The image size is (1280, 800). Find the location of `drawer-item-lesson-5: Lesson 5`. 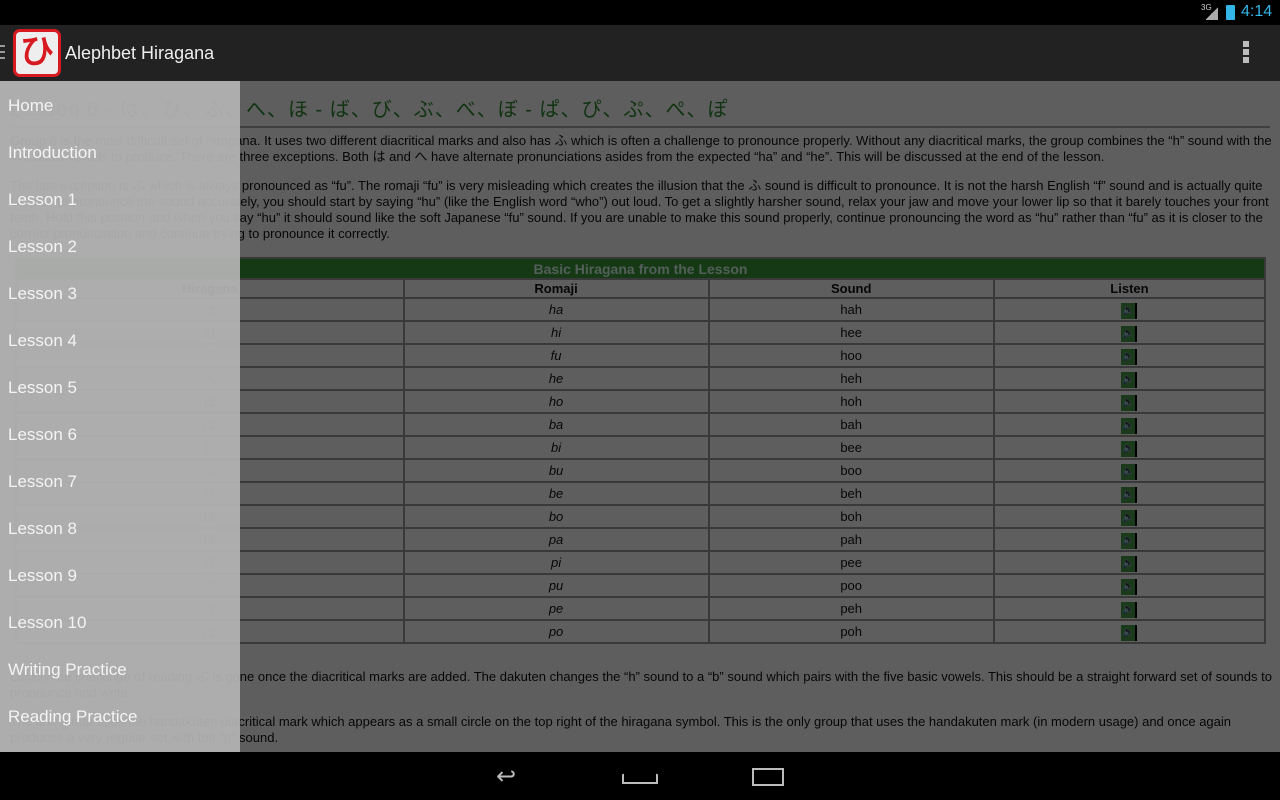

drawer-item-lesson-5: Lesson 5 is located at coordinates (42, 388).